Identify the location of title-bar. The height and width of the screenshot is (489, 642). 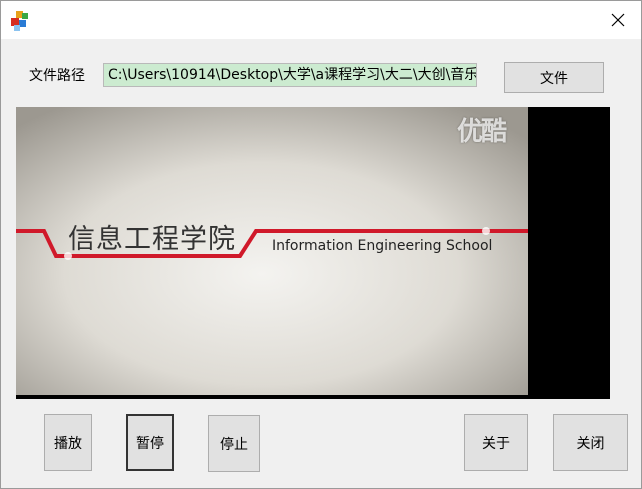
(321, 20).